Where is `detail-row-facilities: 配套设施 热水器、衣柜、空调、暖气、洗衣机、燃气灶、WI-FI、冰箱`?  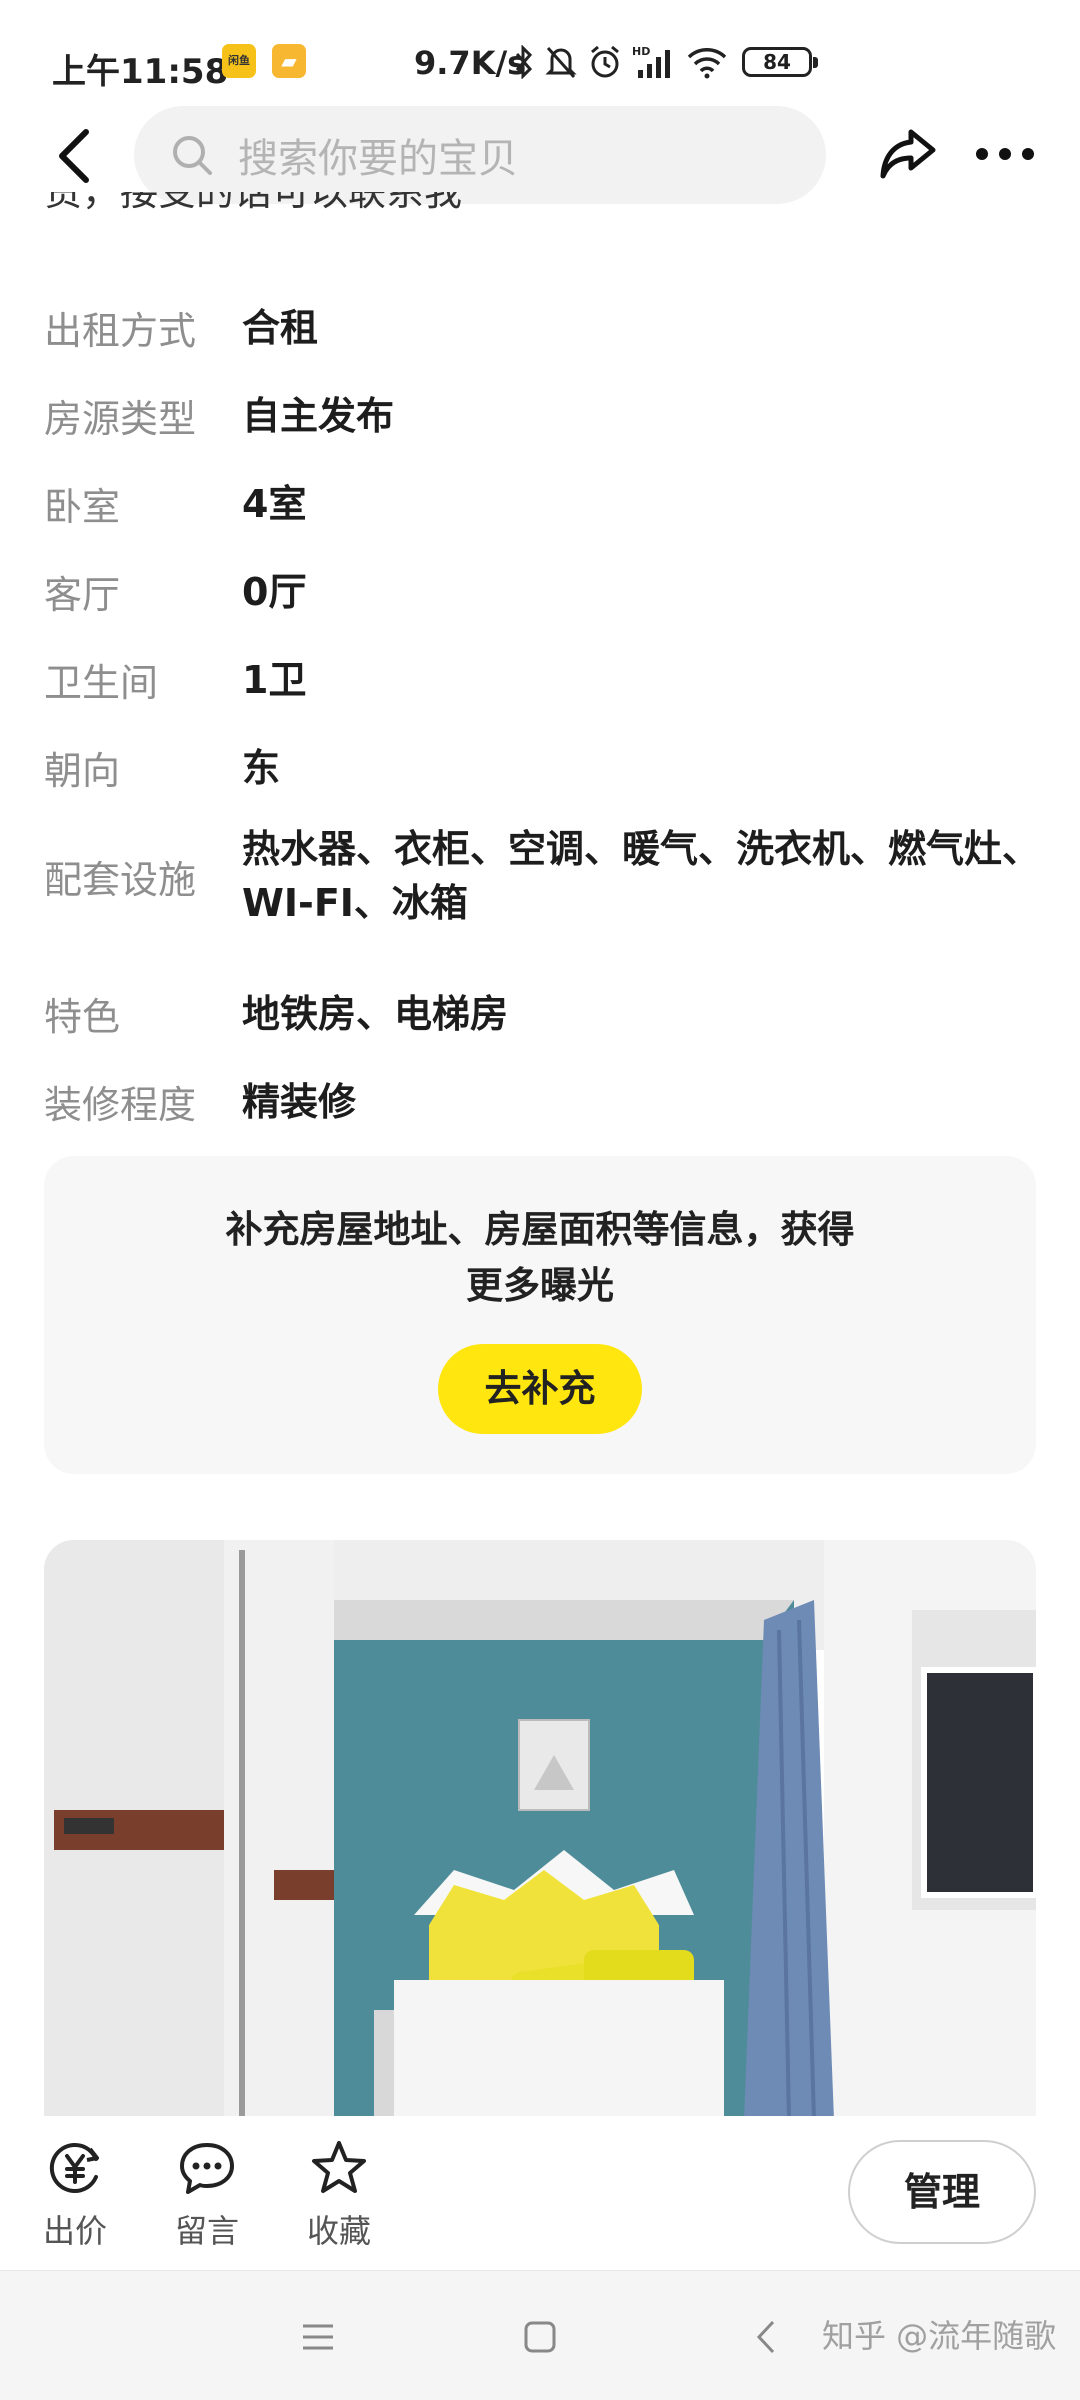 detail-row-facilities: 配套设施 热水器、衣柜、空调、暖气、洗衣机、燃气灶、WI-FI、冰箱 is located at coordinates (544, 876).